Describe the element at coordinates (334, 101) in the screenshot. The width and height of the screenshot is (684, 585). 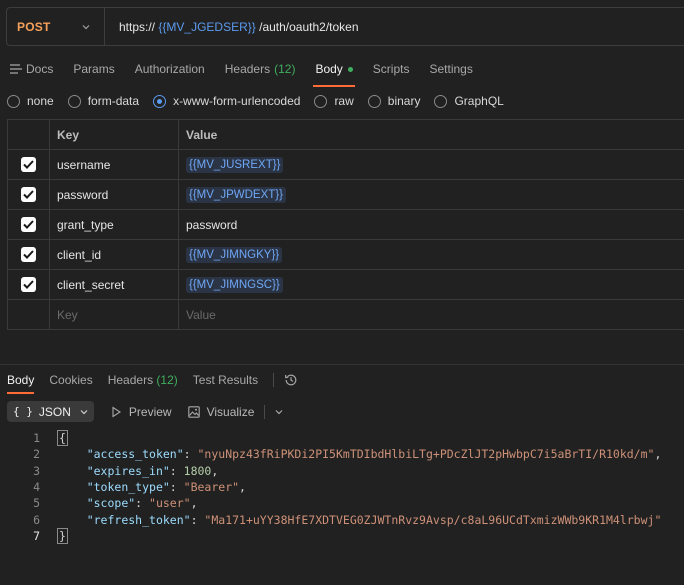
I see `body-type-raw: raw` at that location.